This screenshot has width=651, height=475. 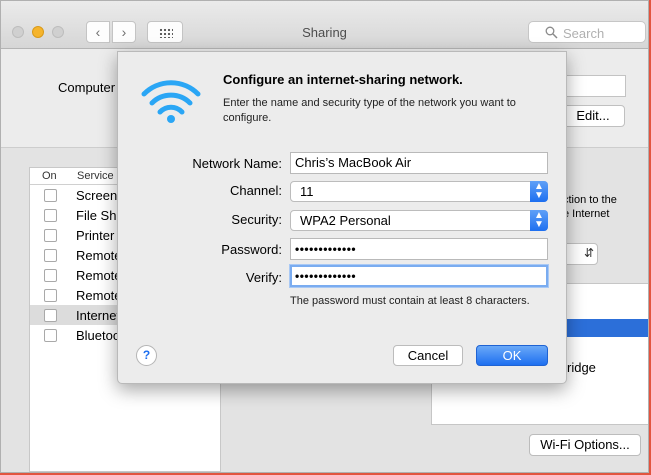 I want to click on service-label: Internet, so click(x=98, y=315).